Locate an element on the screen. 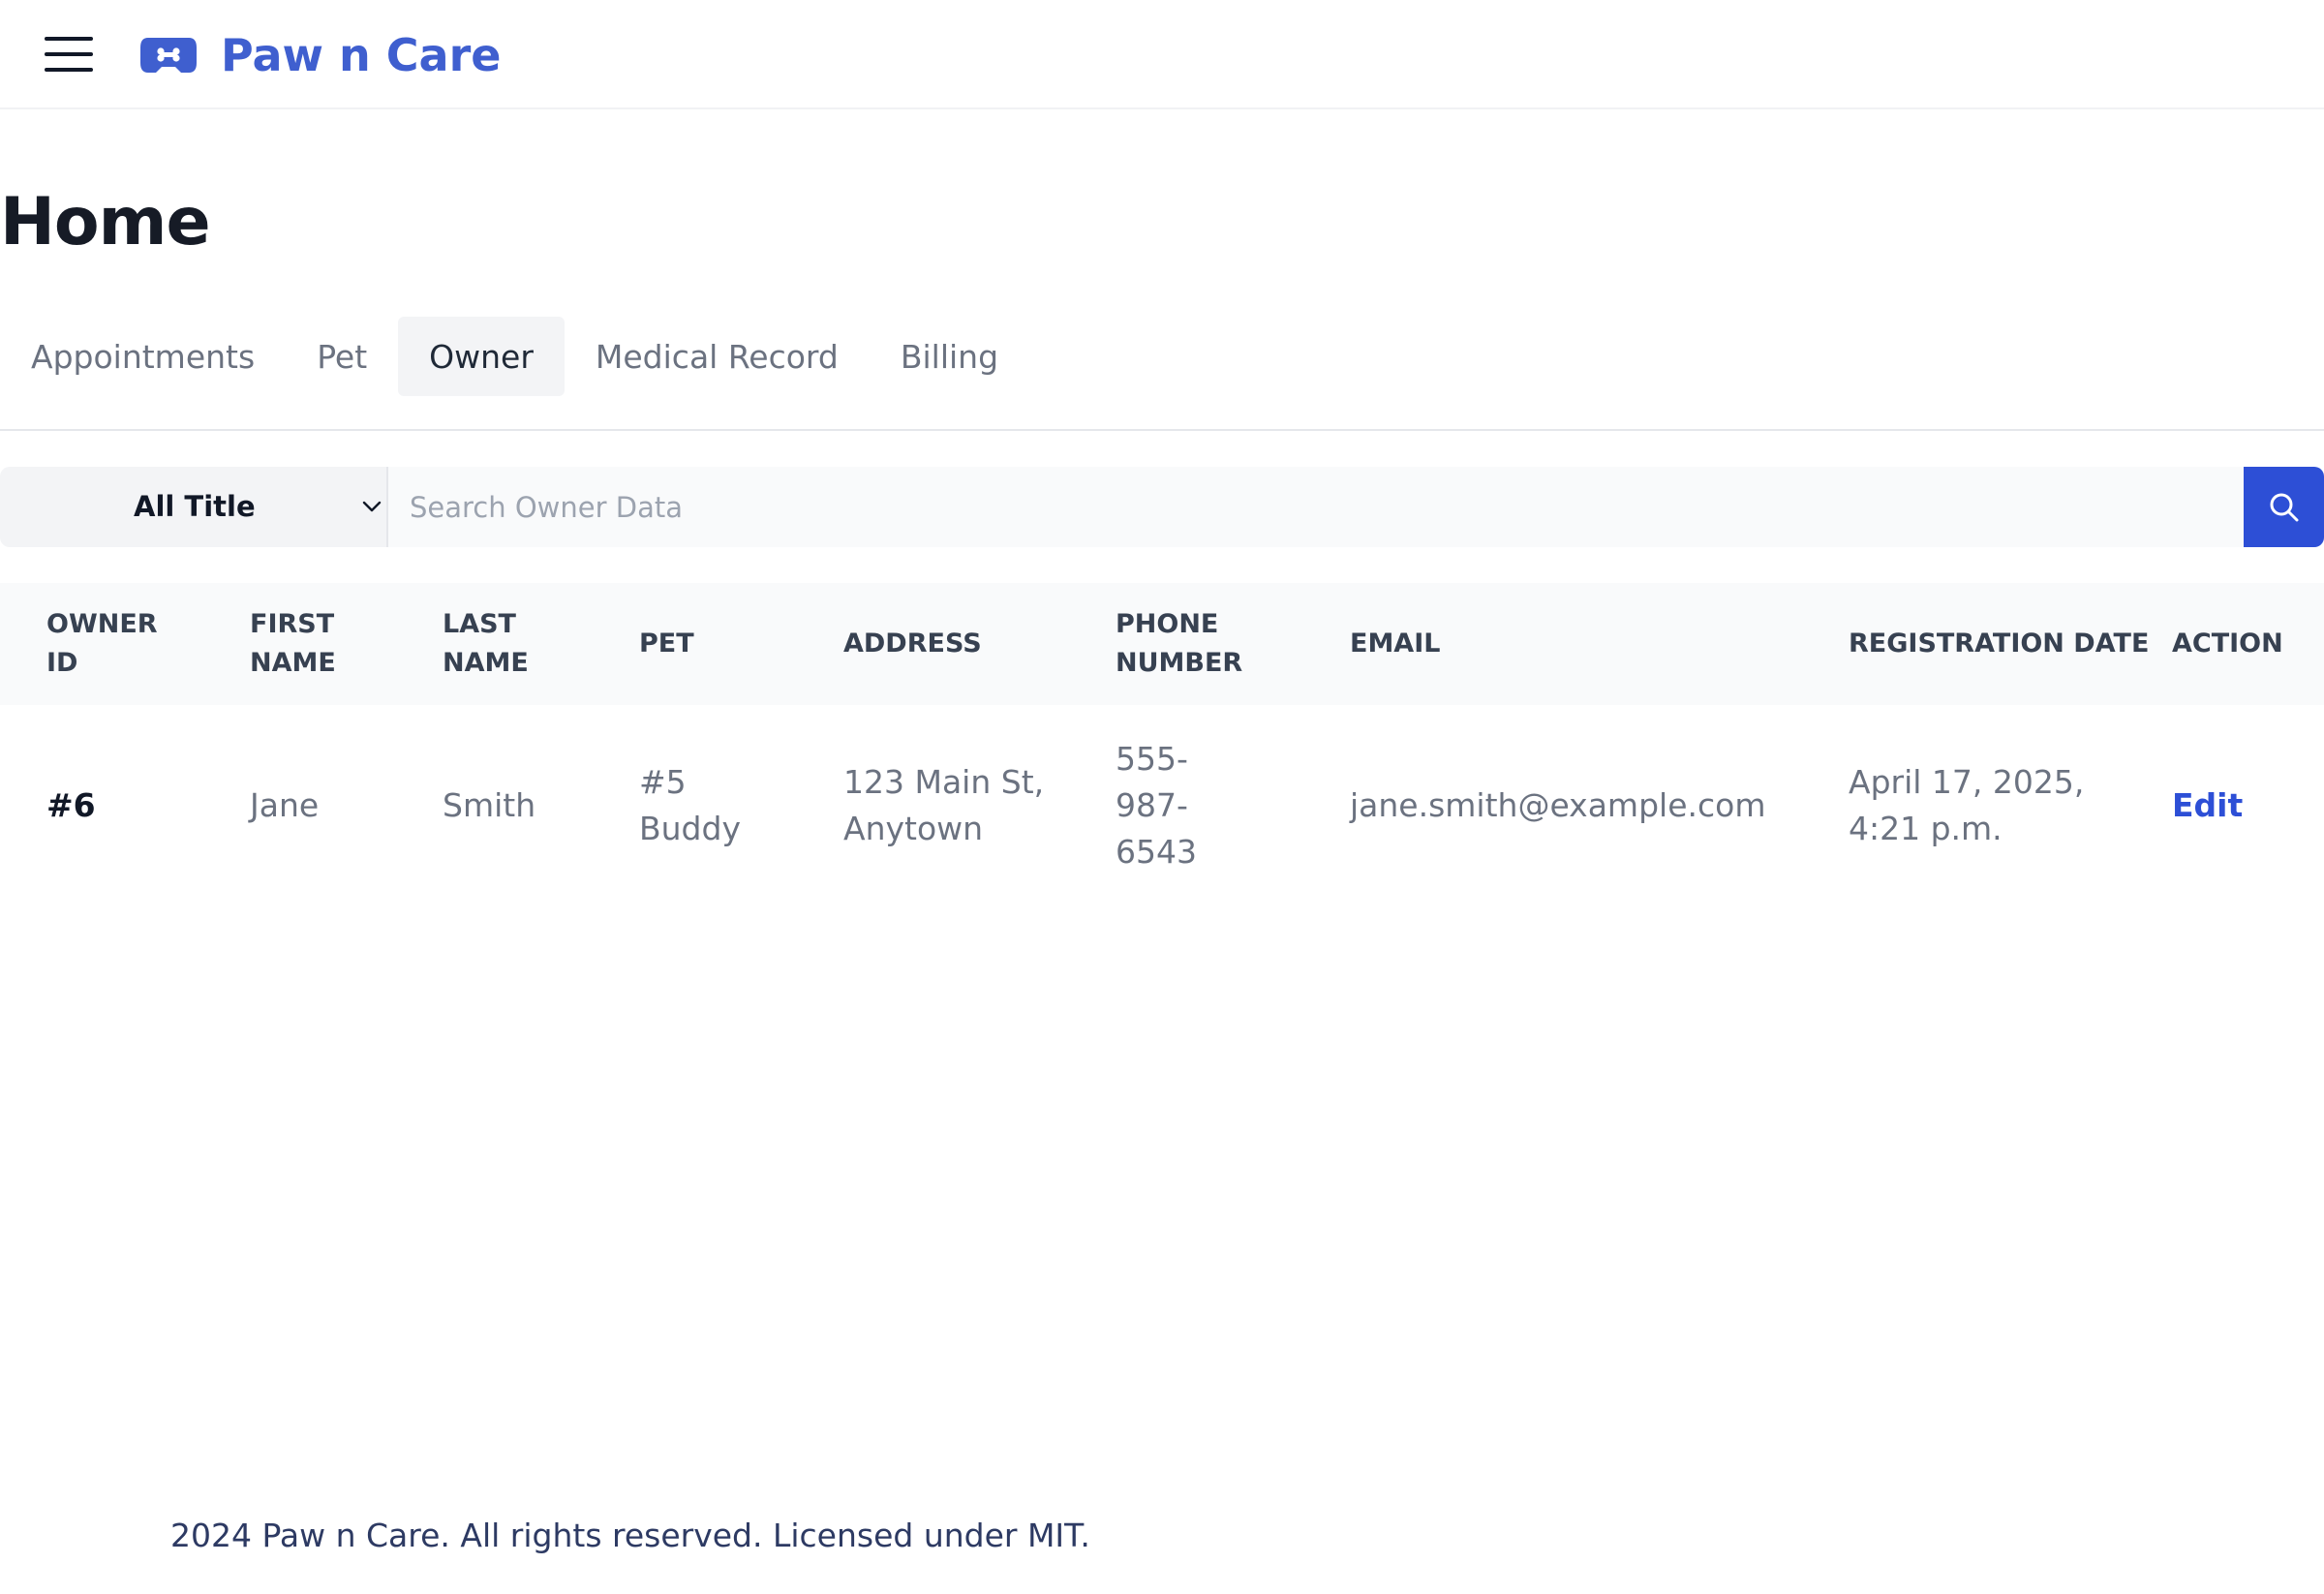 The width and height of the screenshot is (2324, 1594). tabs-divider is located at coordinates (1162, 430).